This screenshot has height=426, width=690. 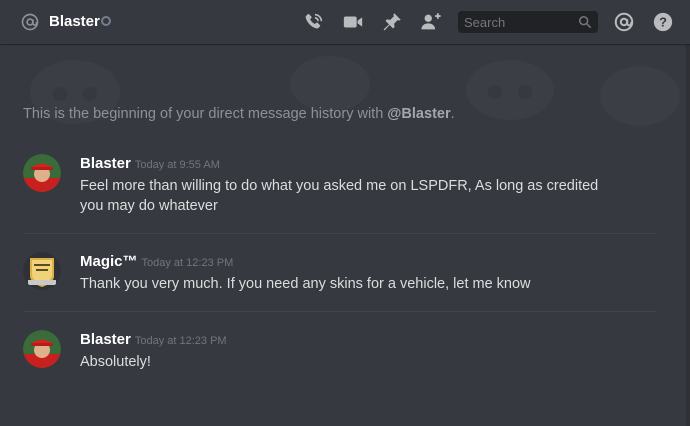 I want to click on message-author: Magic™, so click(x=109, y=261).